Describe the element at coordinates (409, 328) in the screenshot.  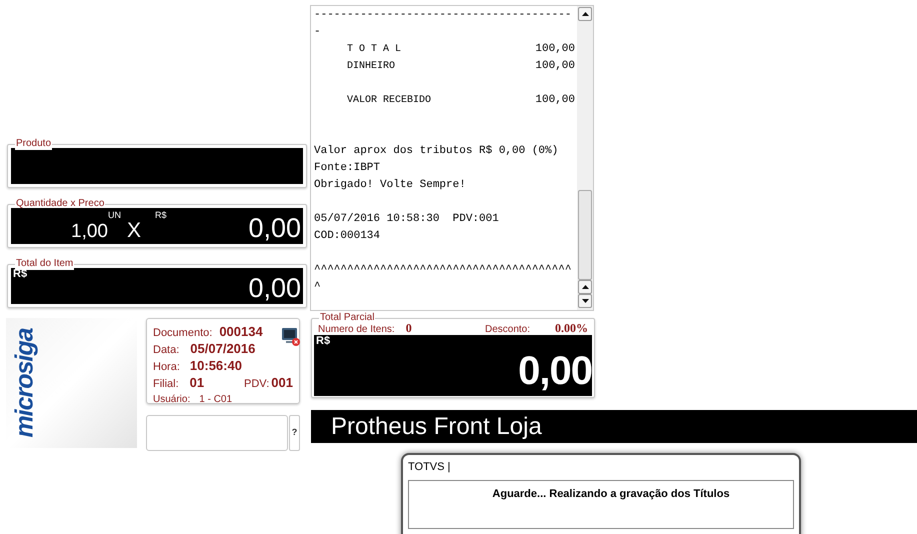
I see `items-count-value: 0` at that location.